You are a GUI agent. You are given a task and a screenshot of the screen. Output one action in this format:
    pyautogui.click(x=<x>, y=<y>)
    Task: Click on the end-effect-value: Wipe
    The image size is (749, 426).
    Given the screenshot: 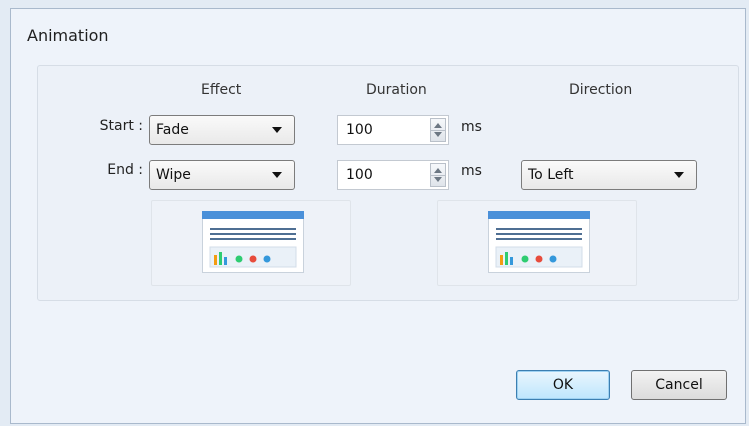 What is the action you would take?
    pyautogui.click(x=173, y=175)
    